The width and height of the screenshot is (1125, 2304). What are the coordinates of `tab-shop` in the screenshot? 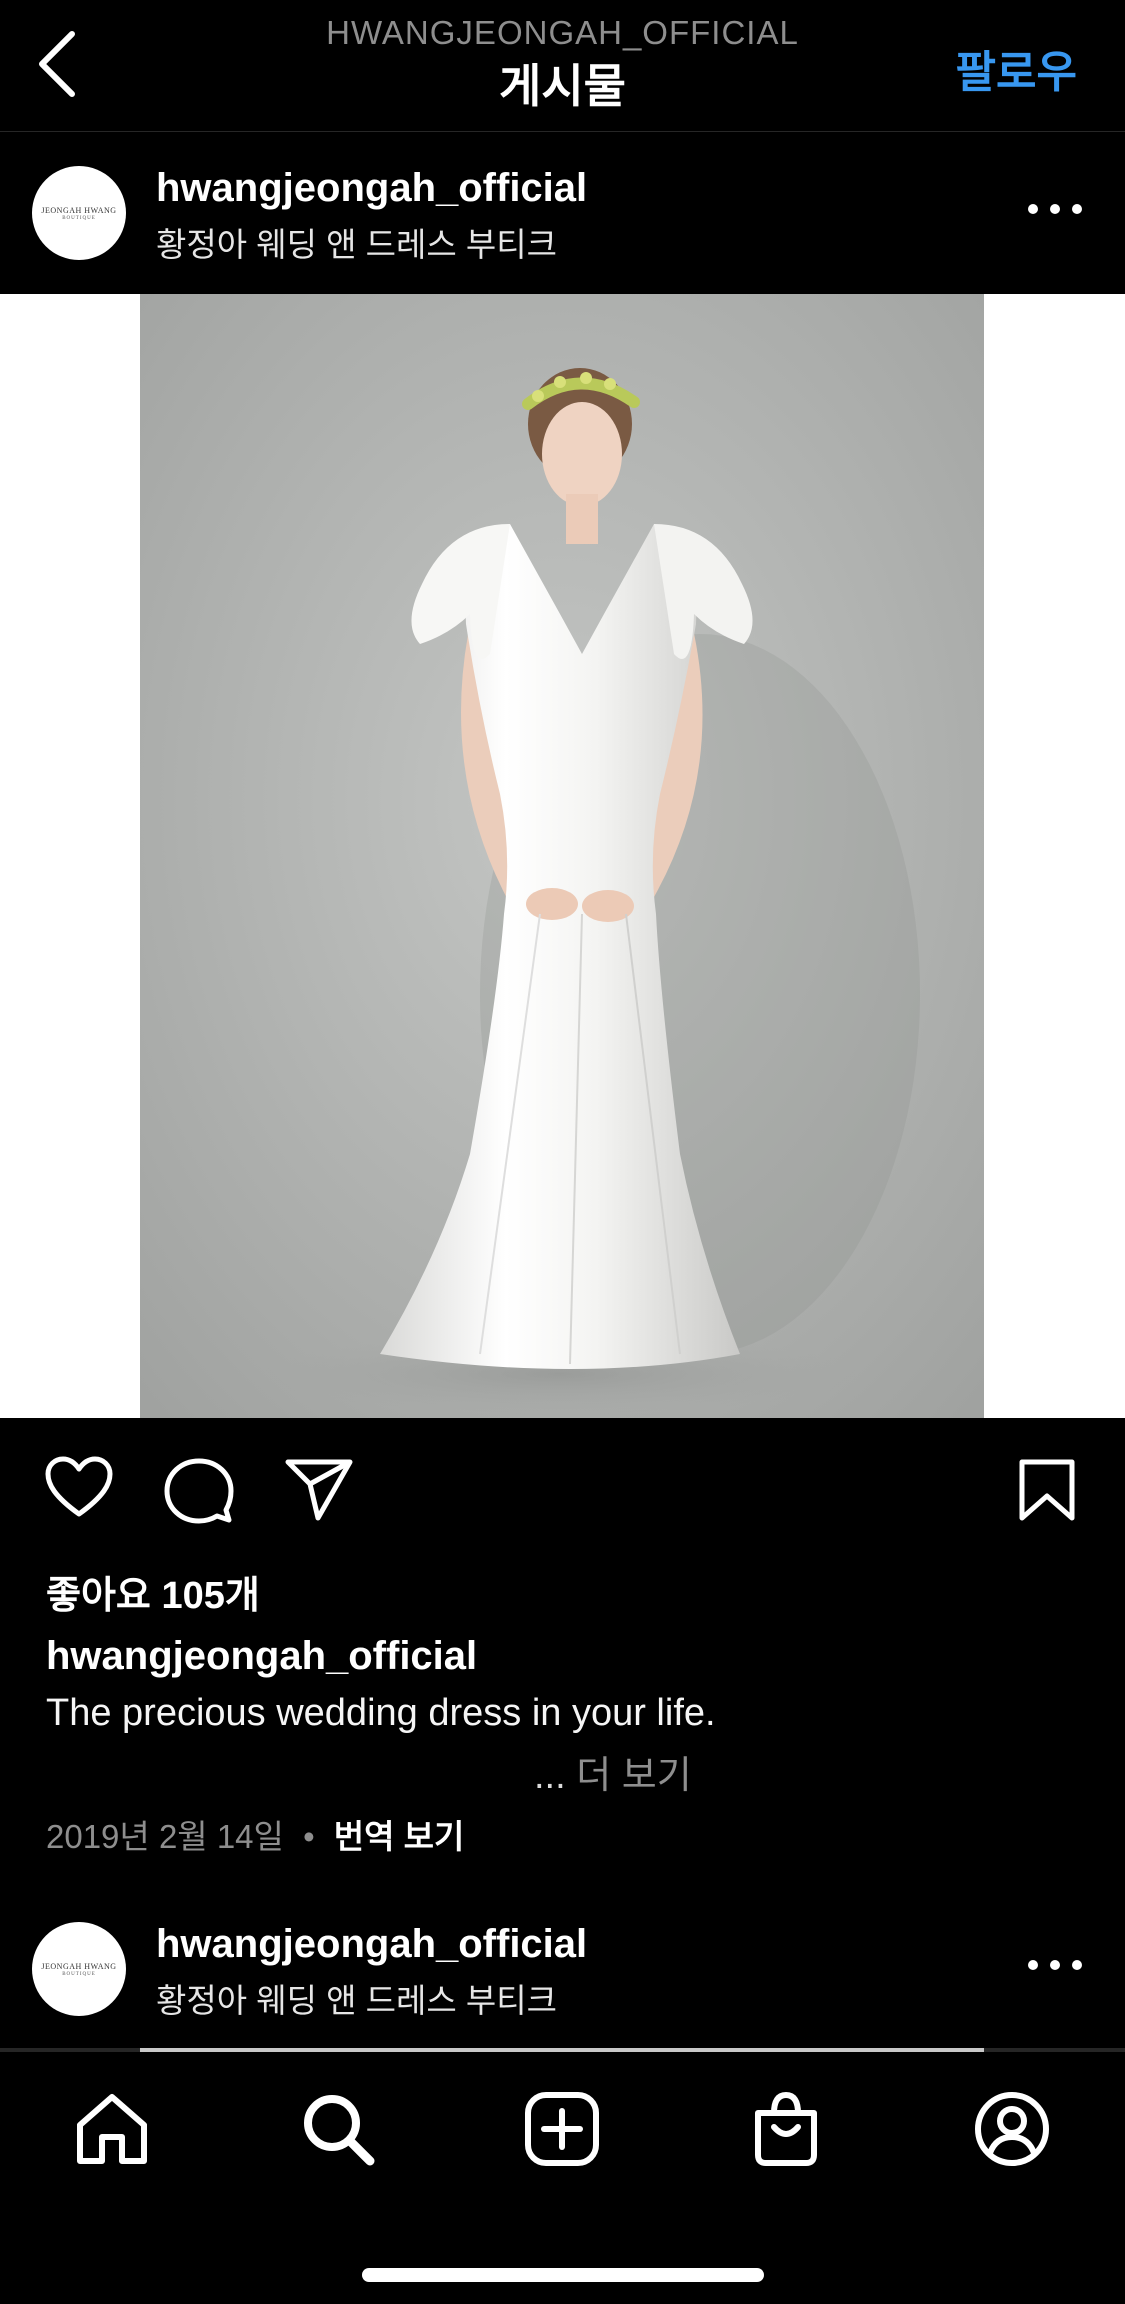 It's located at (786, 2129).